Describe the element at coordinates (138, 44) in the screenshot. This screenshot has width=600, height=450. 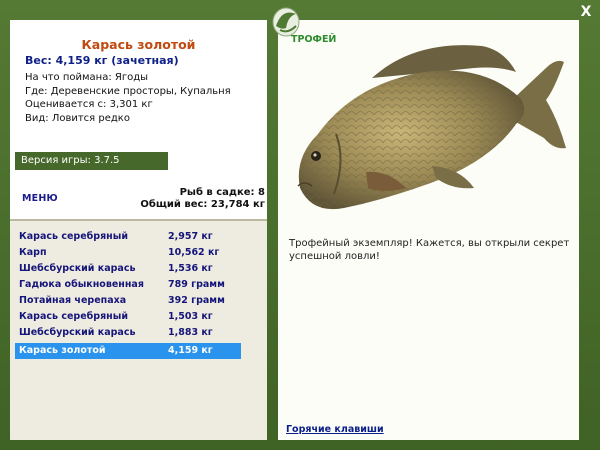
I see `fish-name-title: Карась золотой` at that location.